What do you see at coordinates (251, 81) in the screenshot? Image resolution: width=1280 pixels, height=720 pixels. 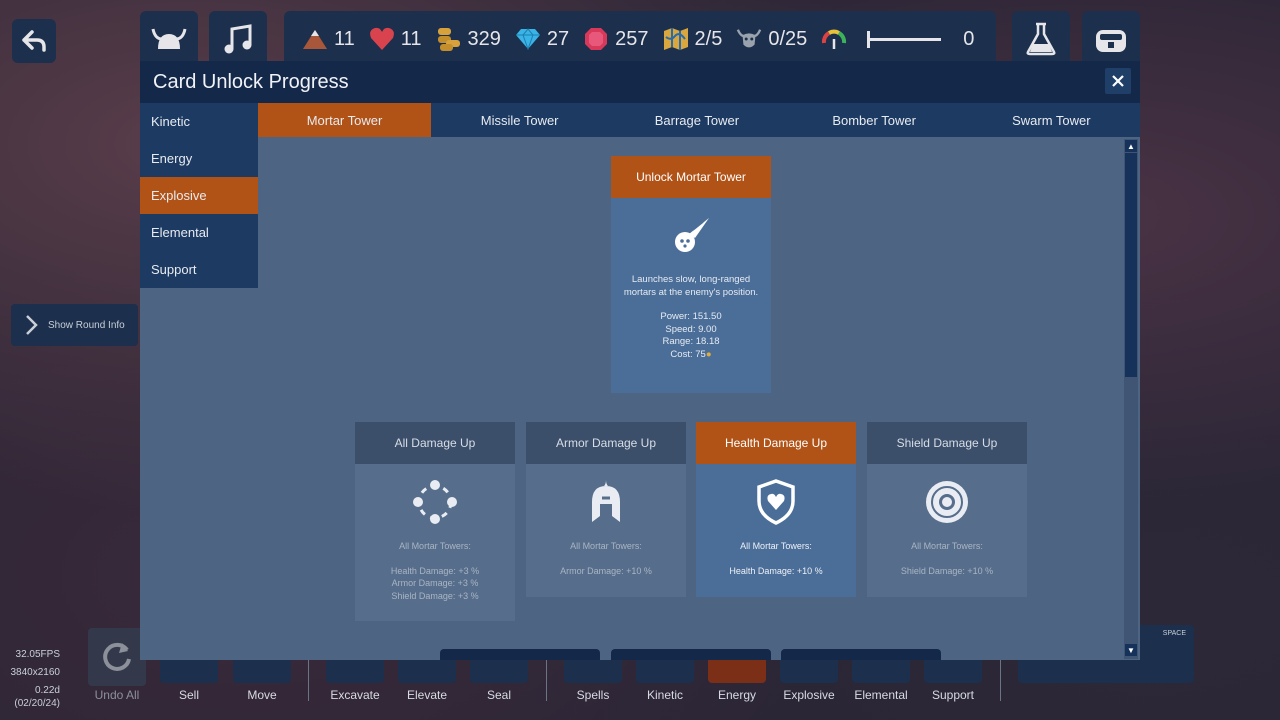 I see `modal-title: Card Unlock Progress` at bounding box center [251, 81].